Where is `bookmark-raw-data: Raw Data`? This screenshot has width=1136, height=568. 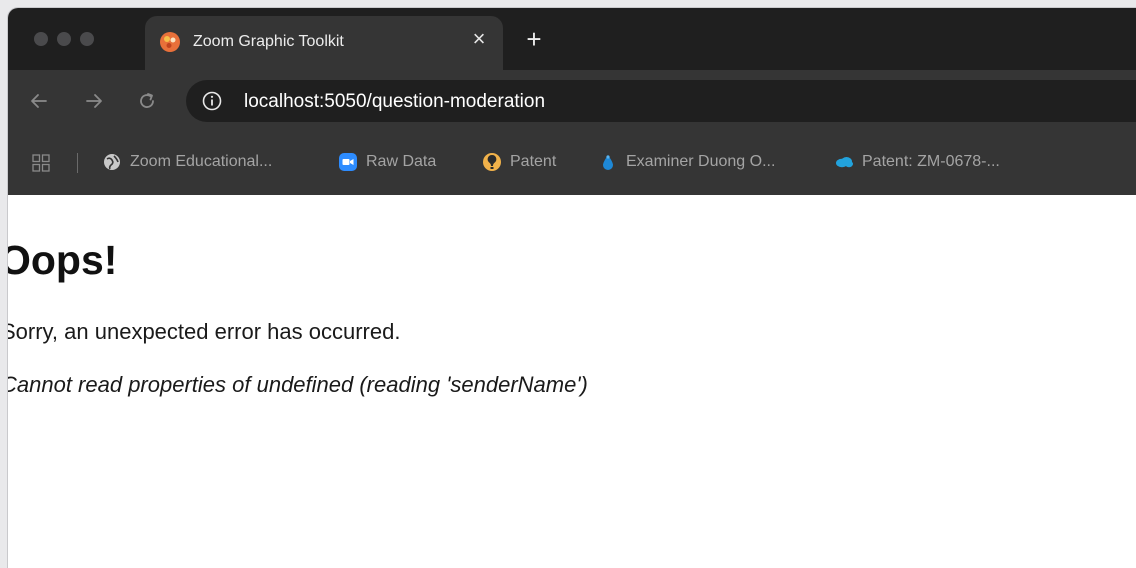
bookmark-raw-data: Raw Data is located at coordinates (387, 162).